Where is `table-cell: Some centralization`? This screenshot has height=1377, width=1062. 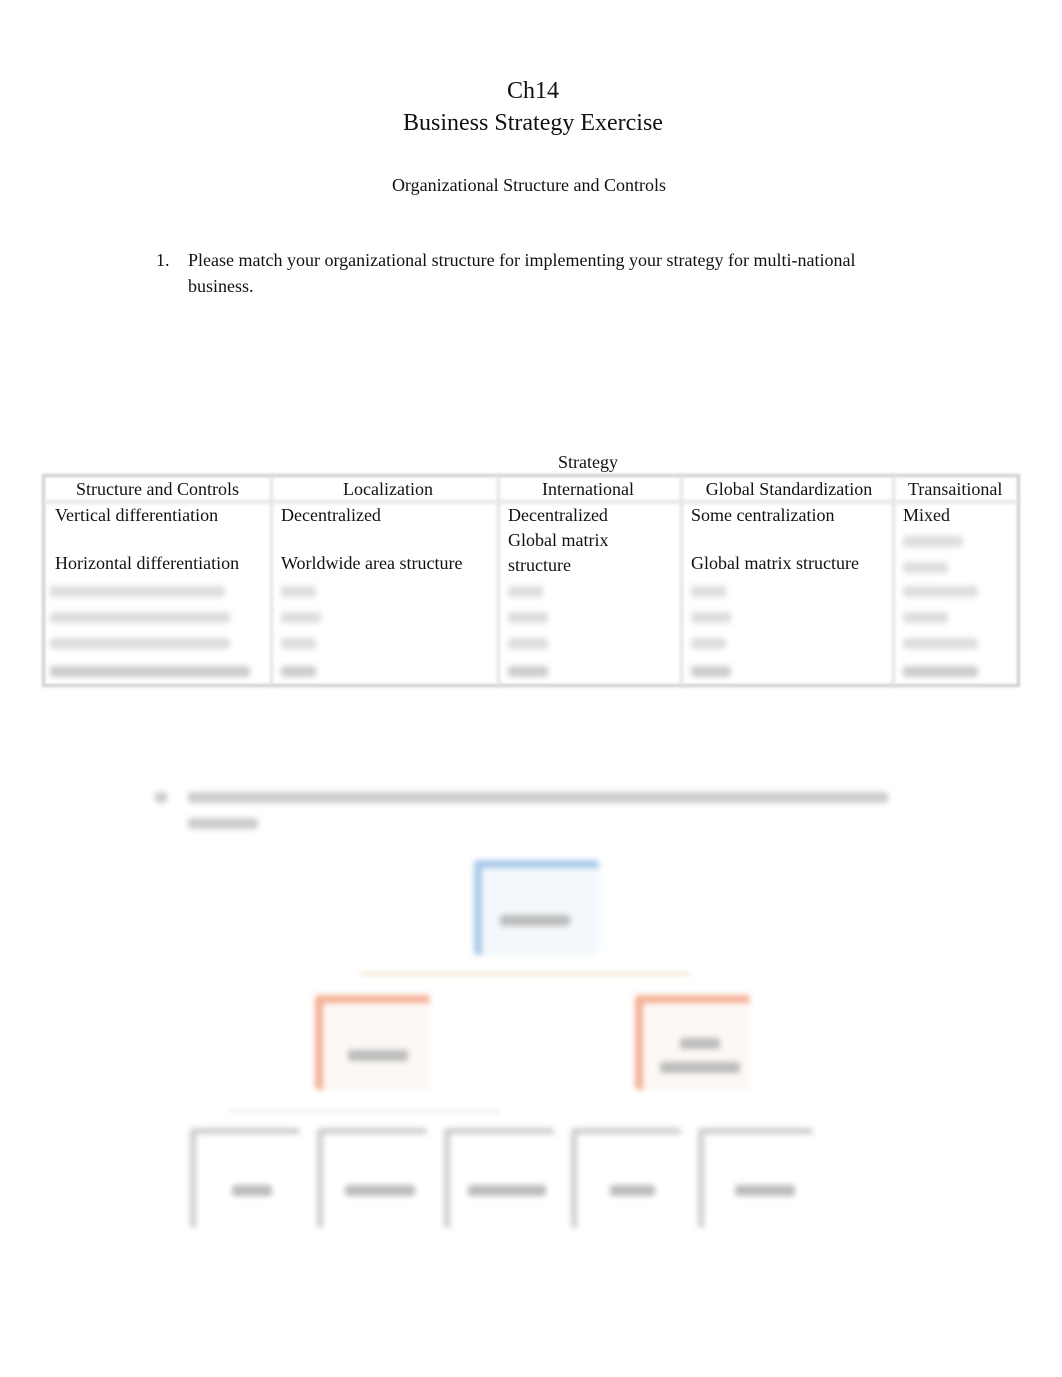 table-cell: Some centralization is located at coordinates (763, 515).